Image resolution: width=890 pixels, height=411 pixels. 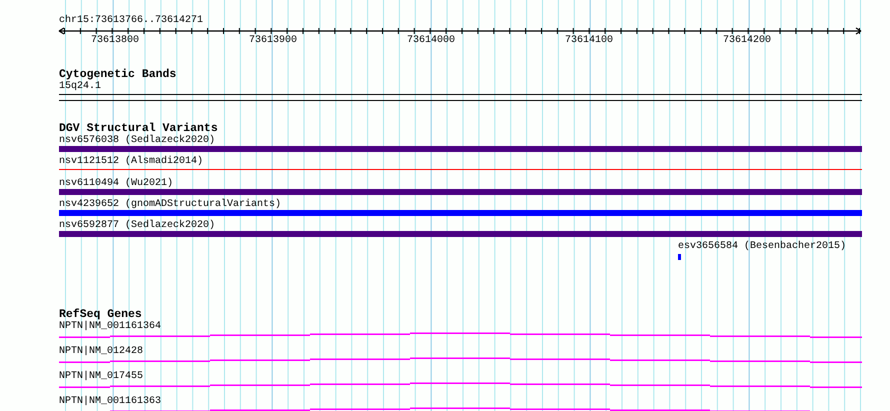 I want to click on variant-label: nsv4239652 (gnomADStructuralVariants), so click(x=170, y=204).